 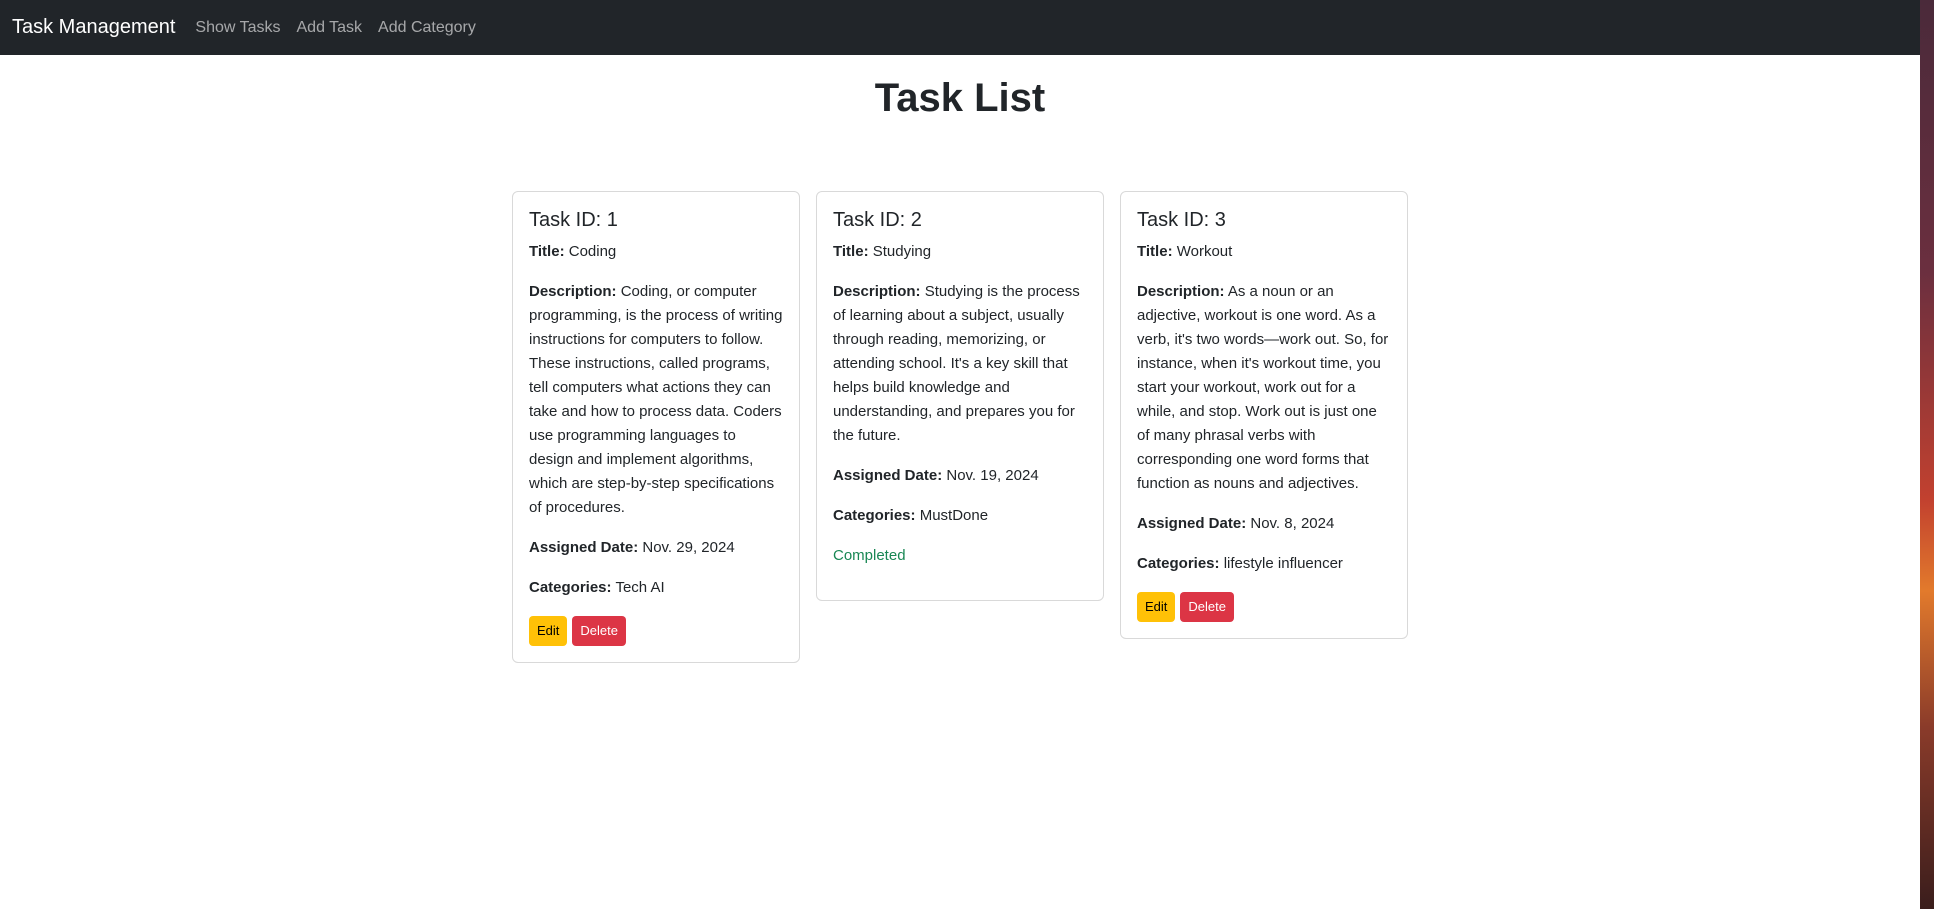 What do you see at coordinates (1927, 454) in the screenshot?
I see `desktop-background-strip` at bounding box center [1927, 454].